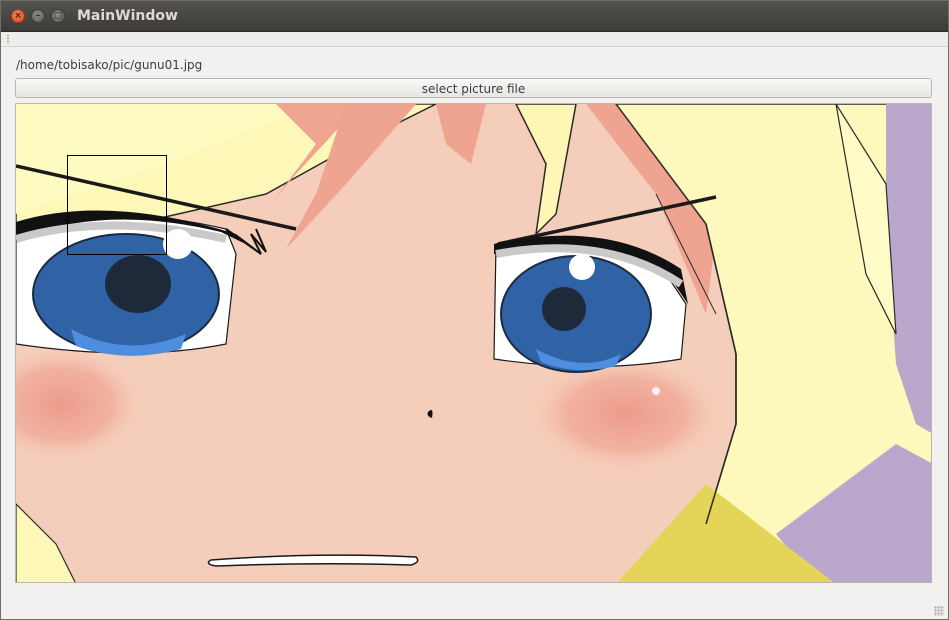 Image resolution: width=949 pixels, height=620 pixels. Describe the element at coordinates (8, 39) in the screenshot. I see `toolbar-grip-icon` at that location.